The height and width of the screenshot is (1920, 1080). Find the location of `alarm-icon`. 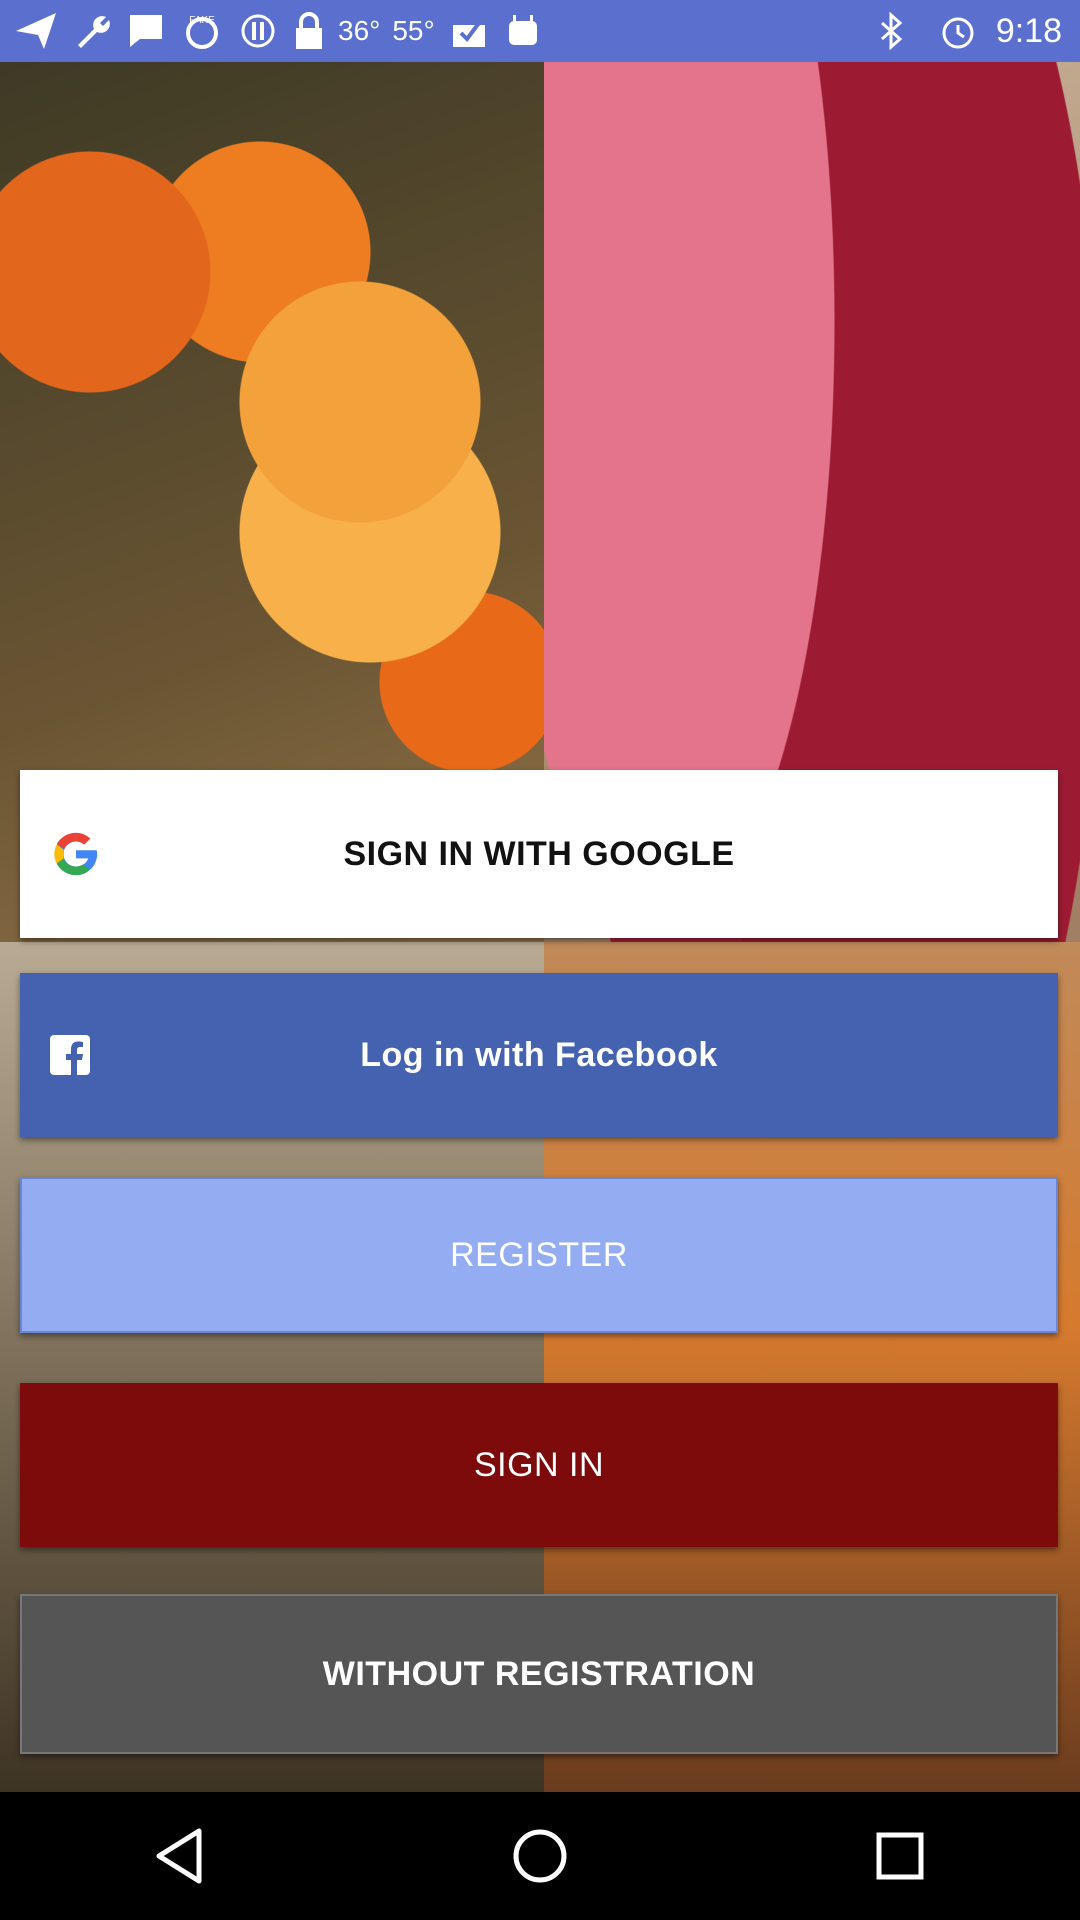

alarm-icon is located at coordinates (958, 31).